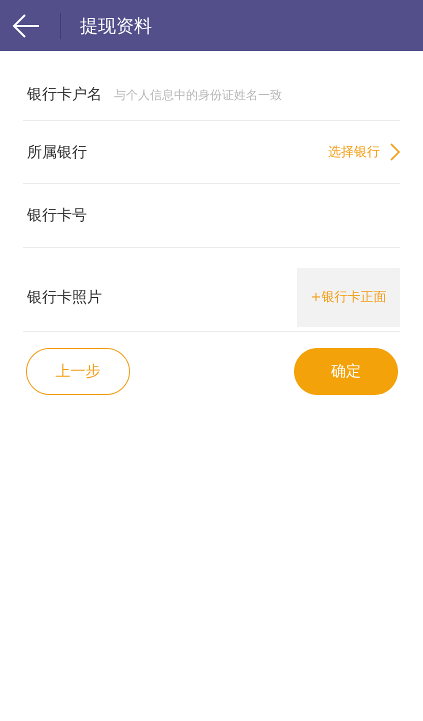 The height and width of the screenshot is (721, 423). What do you see at coordinates (56, 152) in the screenshot?
I see `field-label: 所属银行` at bounding box center [56, 152].